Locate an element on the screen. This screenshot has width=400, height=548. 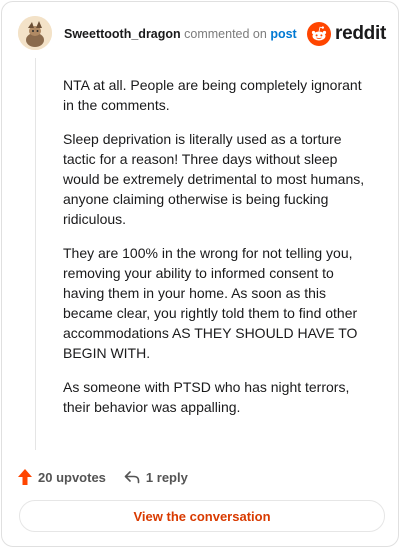
upvote-button: 20 upvotes is located at coordinates (62, 477).